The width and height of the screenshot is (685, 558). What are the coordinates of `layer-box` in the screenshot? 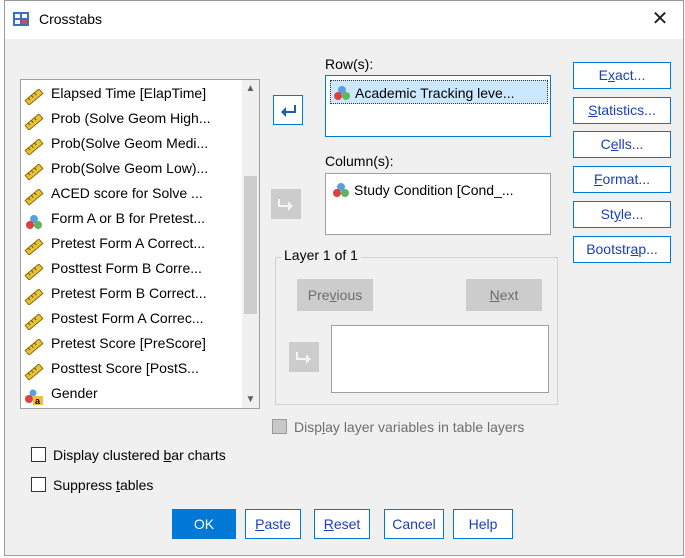 It's located at (440, 359).